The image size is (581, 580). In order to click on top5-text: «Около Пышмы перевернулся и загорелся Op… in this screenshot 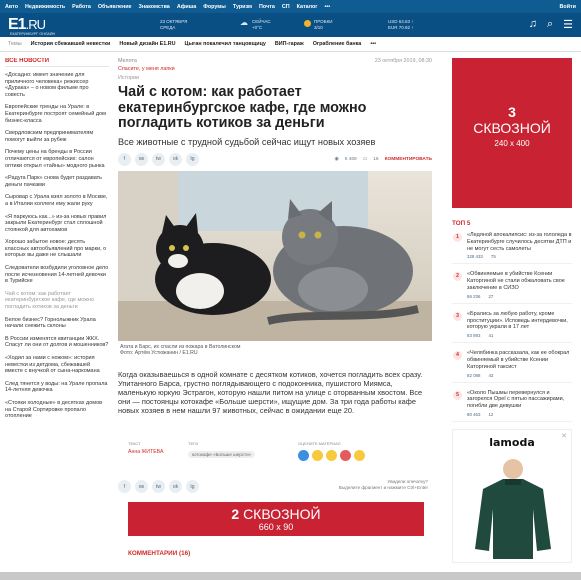, I will do `click(516, 399)`.